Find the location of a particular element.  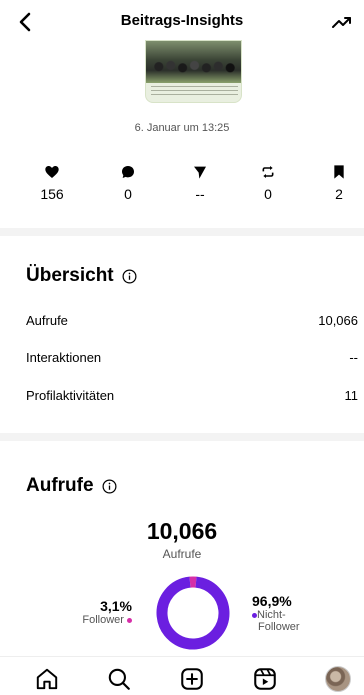

create-icon is located at coordinates (192, 679).